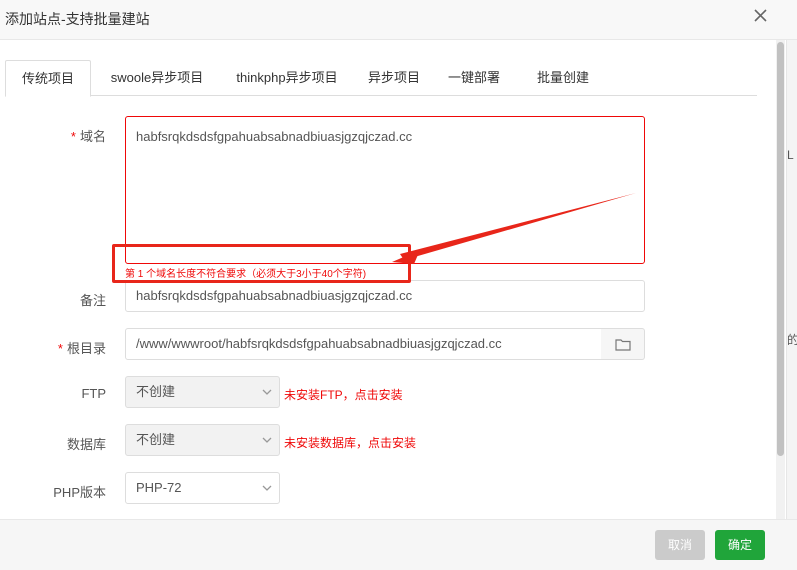  I want to click on ftp-selected-value: 不创建, so click(156, 391).